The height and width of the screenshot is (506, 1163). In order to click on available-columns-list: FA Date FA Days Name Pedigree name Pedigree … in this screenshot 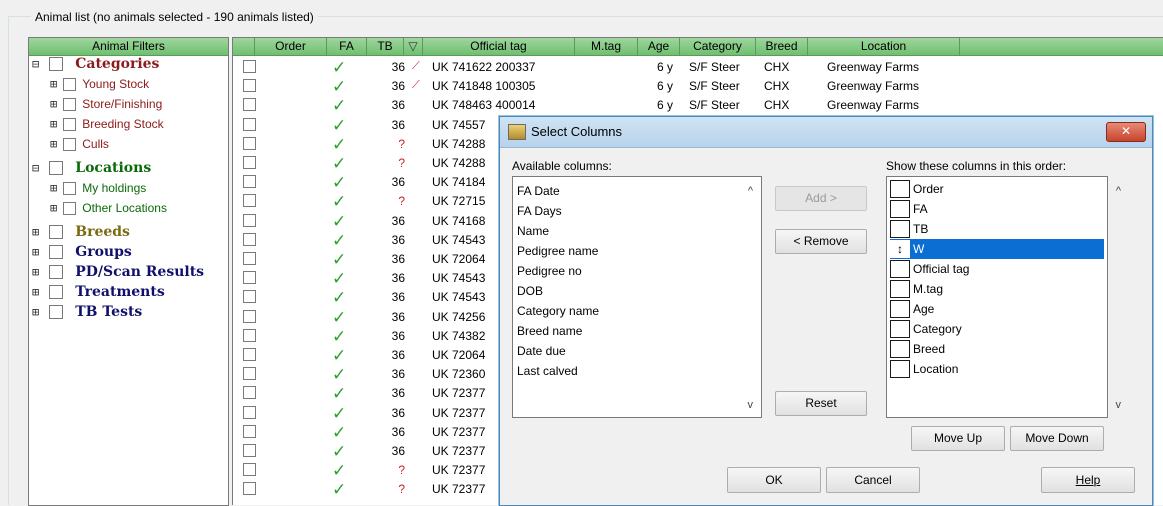, I will do `click(637, 297)`.